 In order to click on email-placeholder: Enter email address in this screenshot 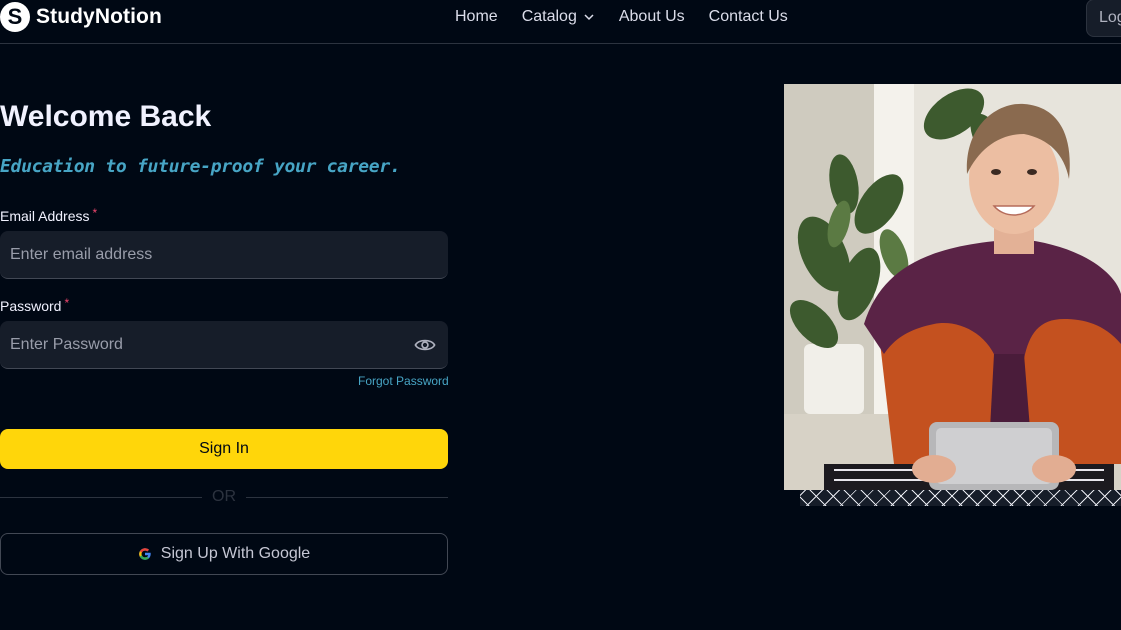, I will do `click(81, 254)`.